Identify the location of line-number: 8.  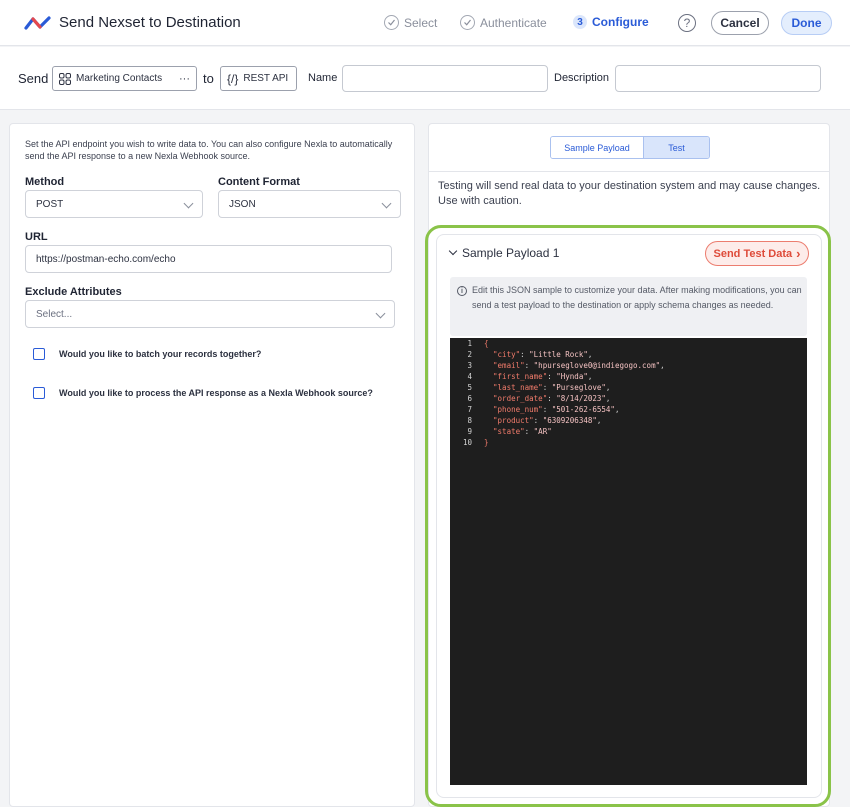
(469, 420).